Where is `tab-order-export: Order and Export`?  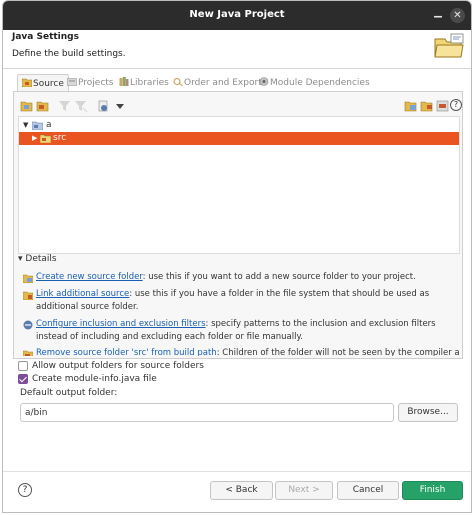
tab-order-export: Order and Export is located at coordinates (217, 83).